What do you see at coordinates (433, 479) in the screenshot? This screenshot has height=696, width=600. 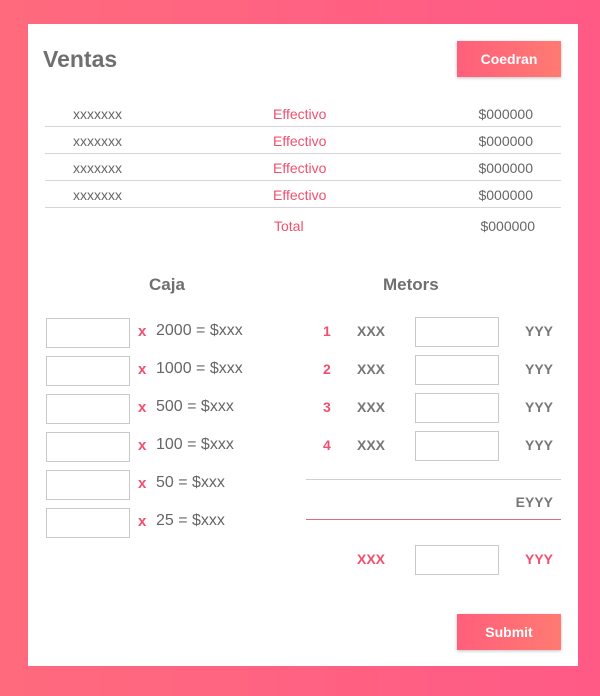 I see `divider` at bounding box center [433, 479].